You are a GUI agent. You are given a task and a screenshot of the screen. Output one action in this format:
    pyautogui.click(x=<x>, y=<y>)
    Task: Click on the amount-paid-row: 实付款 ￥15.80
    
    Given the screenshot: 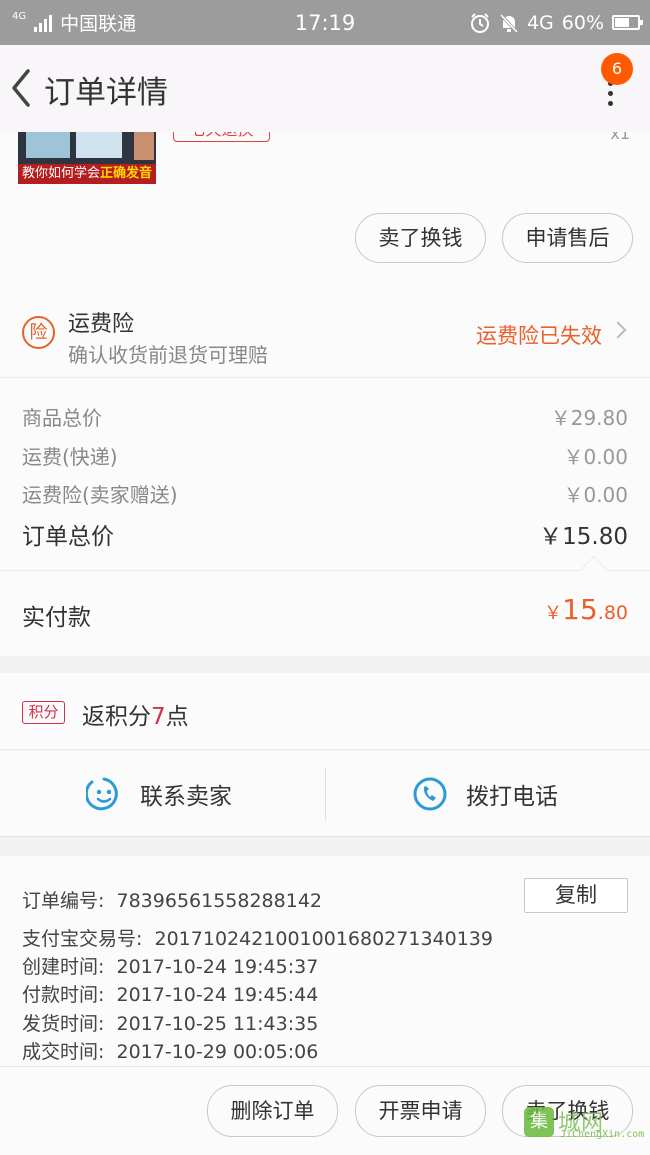 What is the action you would take?
    pyautogui.click(x=325, y=605)
    